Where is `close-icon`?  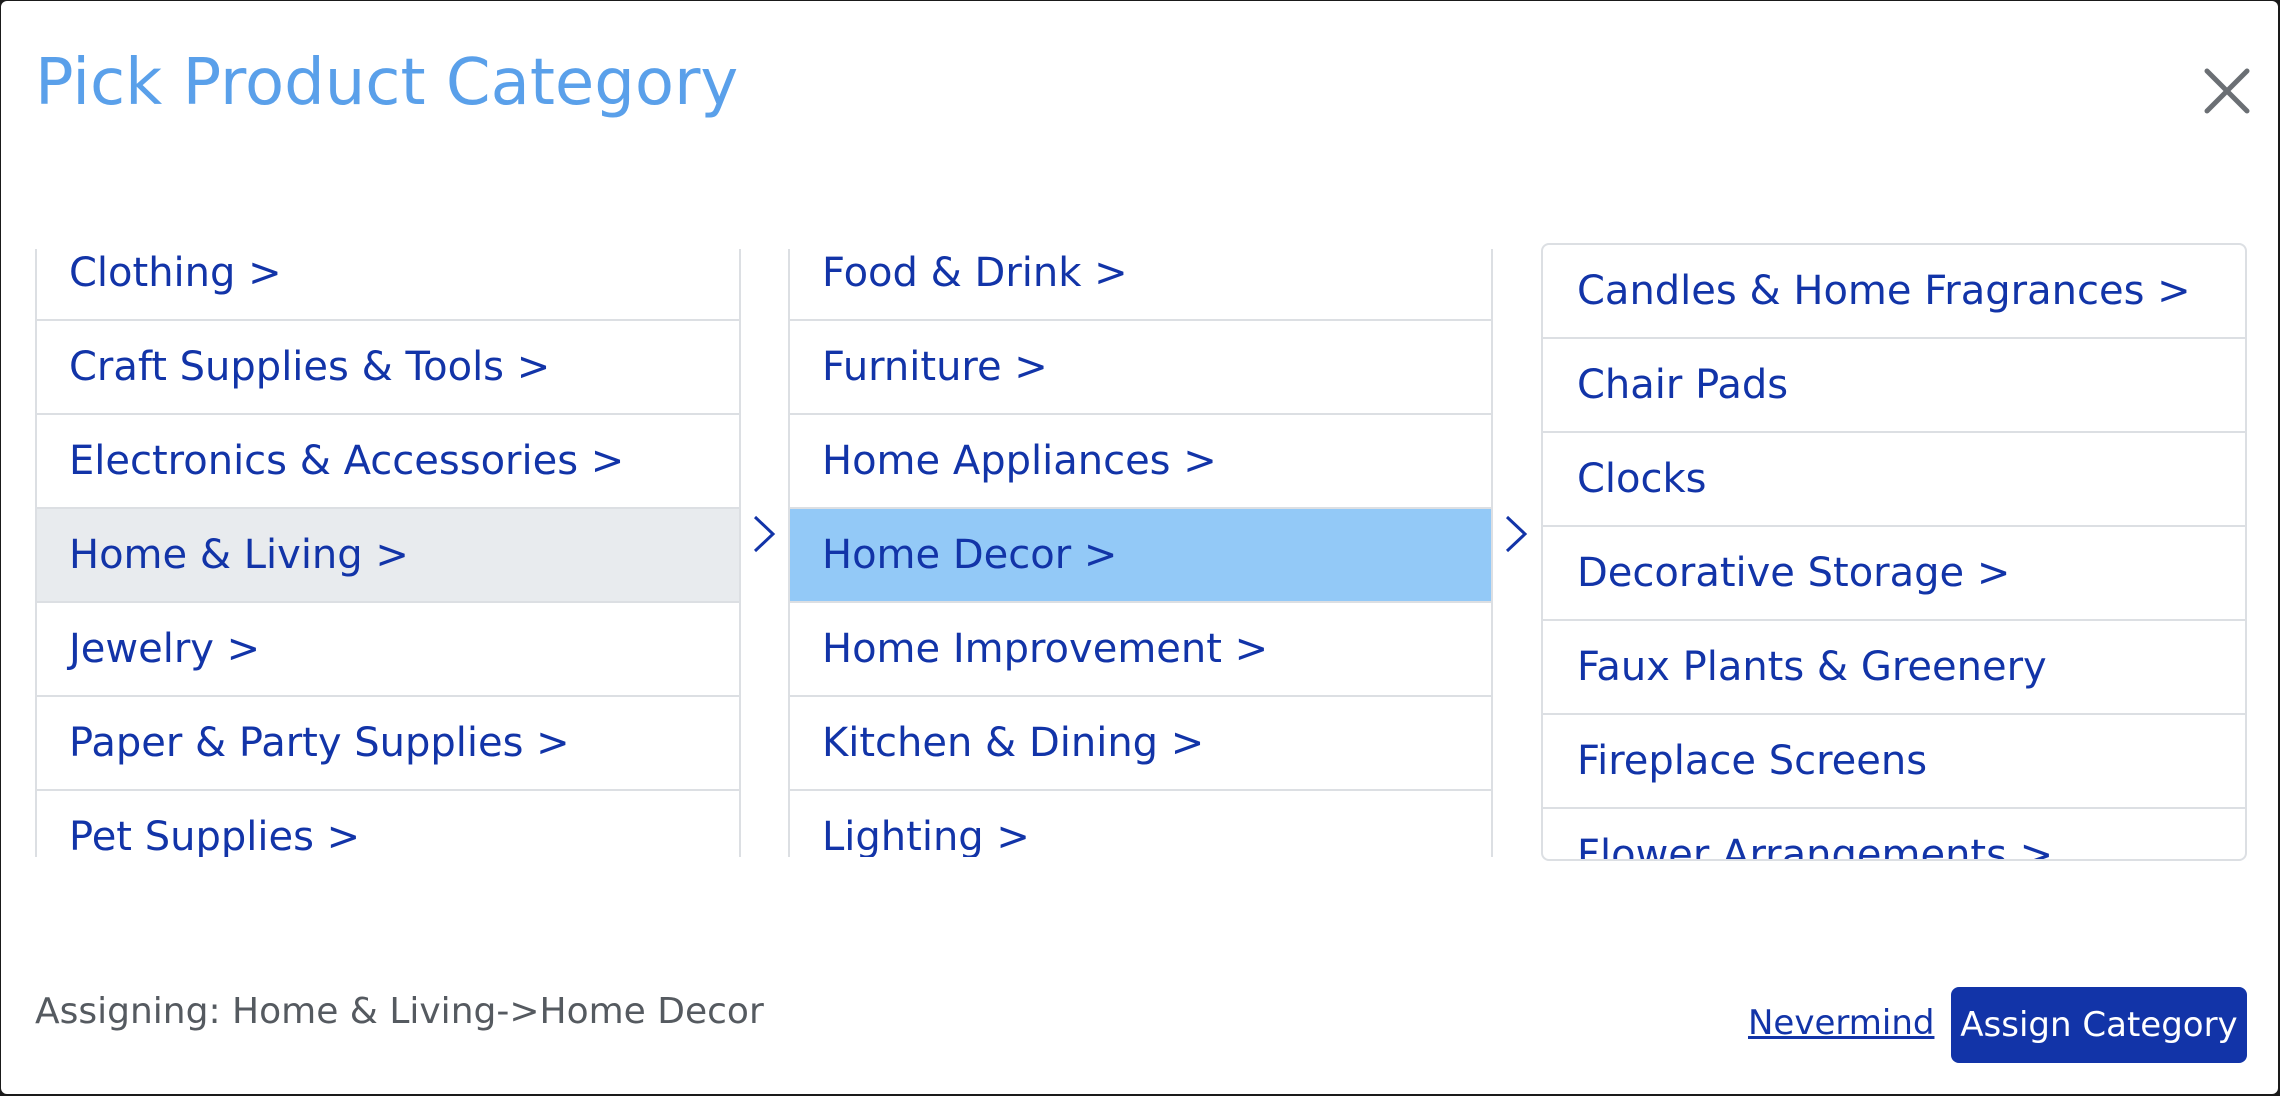 close-icon is located at coordinates (2227, 91).